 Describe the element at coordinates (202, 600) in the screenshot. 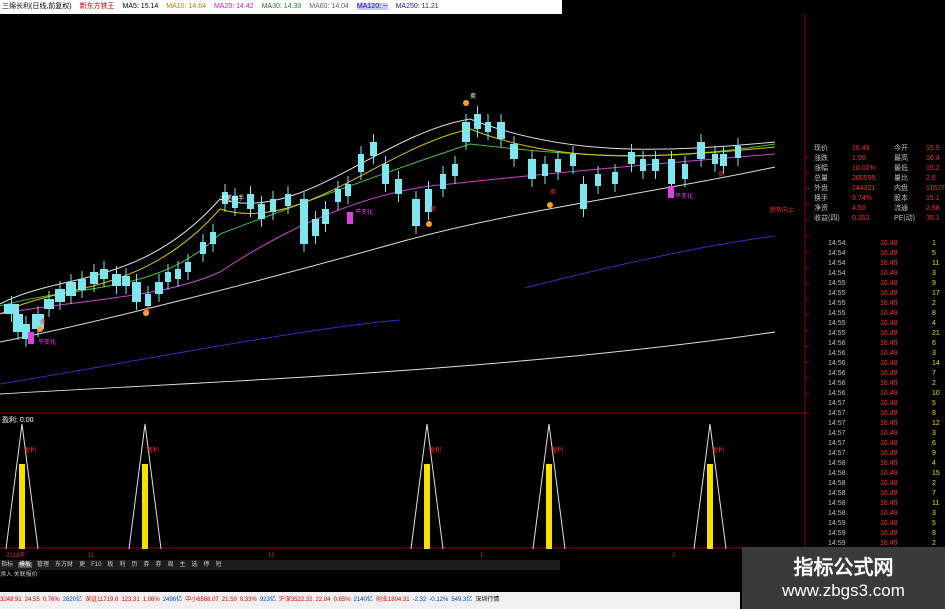

I see `status-item: 中小6568.07` at that location.